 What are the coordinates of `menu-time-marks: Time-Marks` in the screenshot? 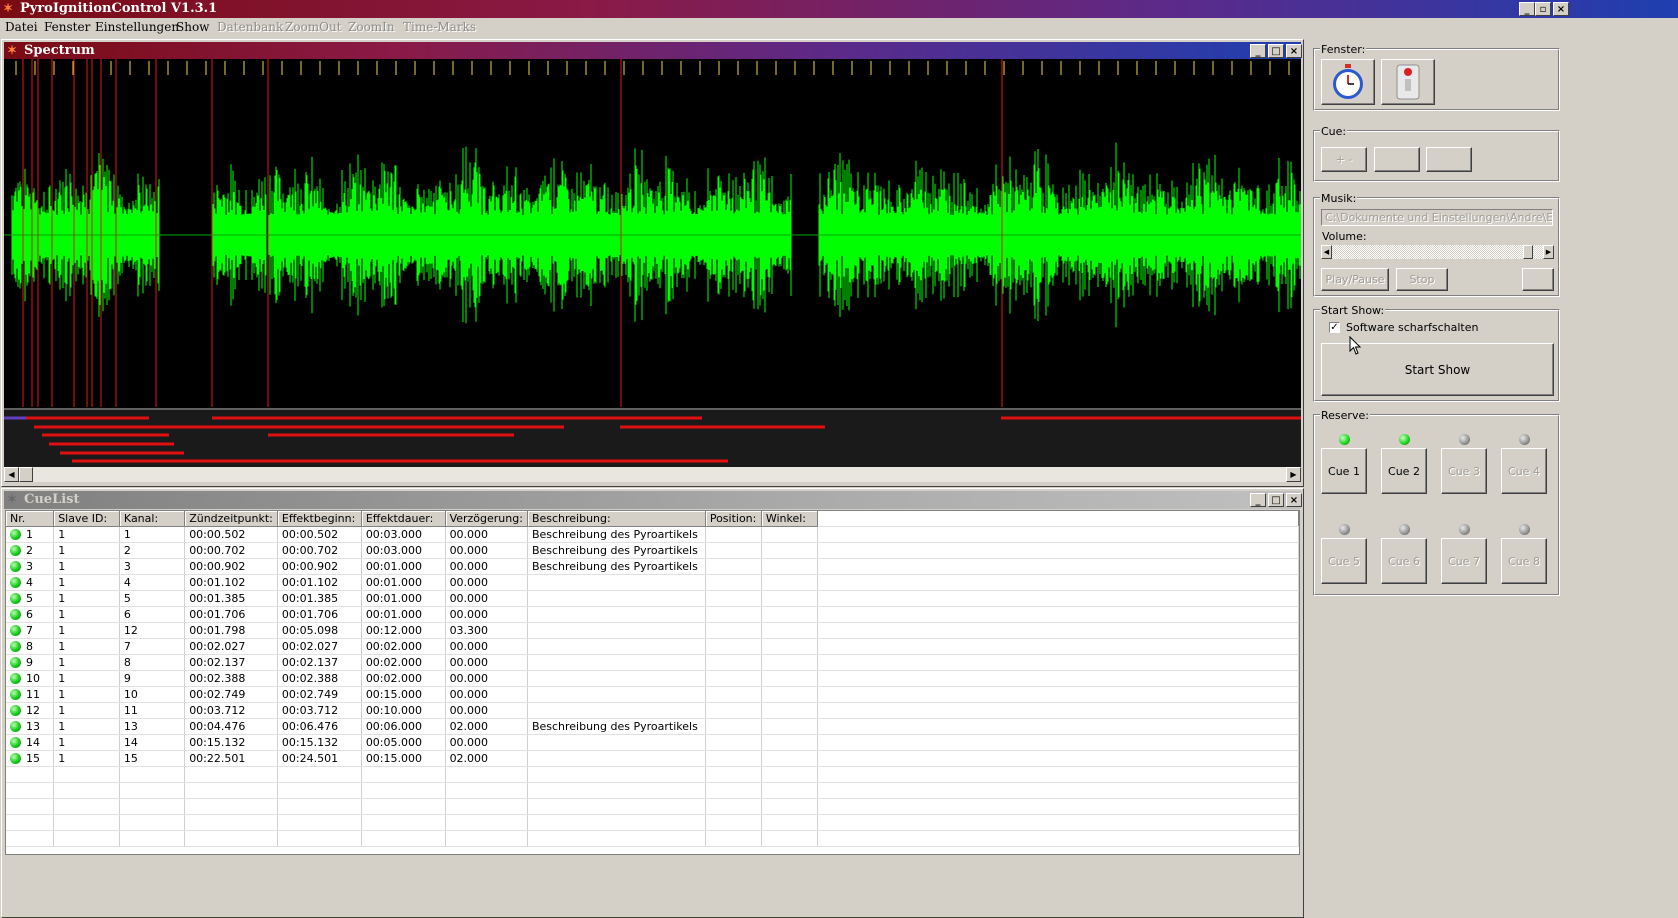 It's located at (439, 27).